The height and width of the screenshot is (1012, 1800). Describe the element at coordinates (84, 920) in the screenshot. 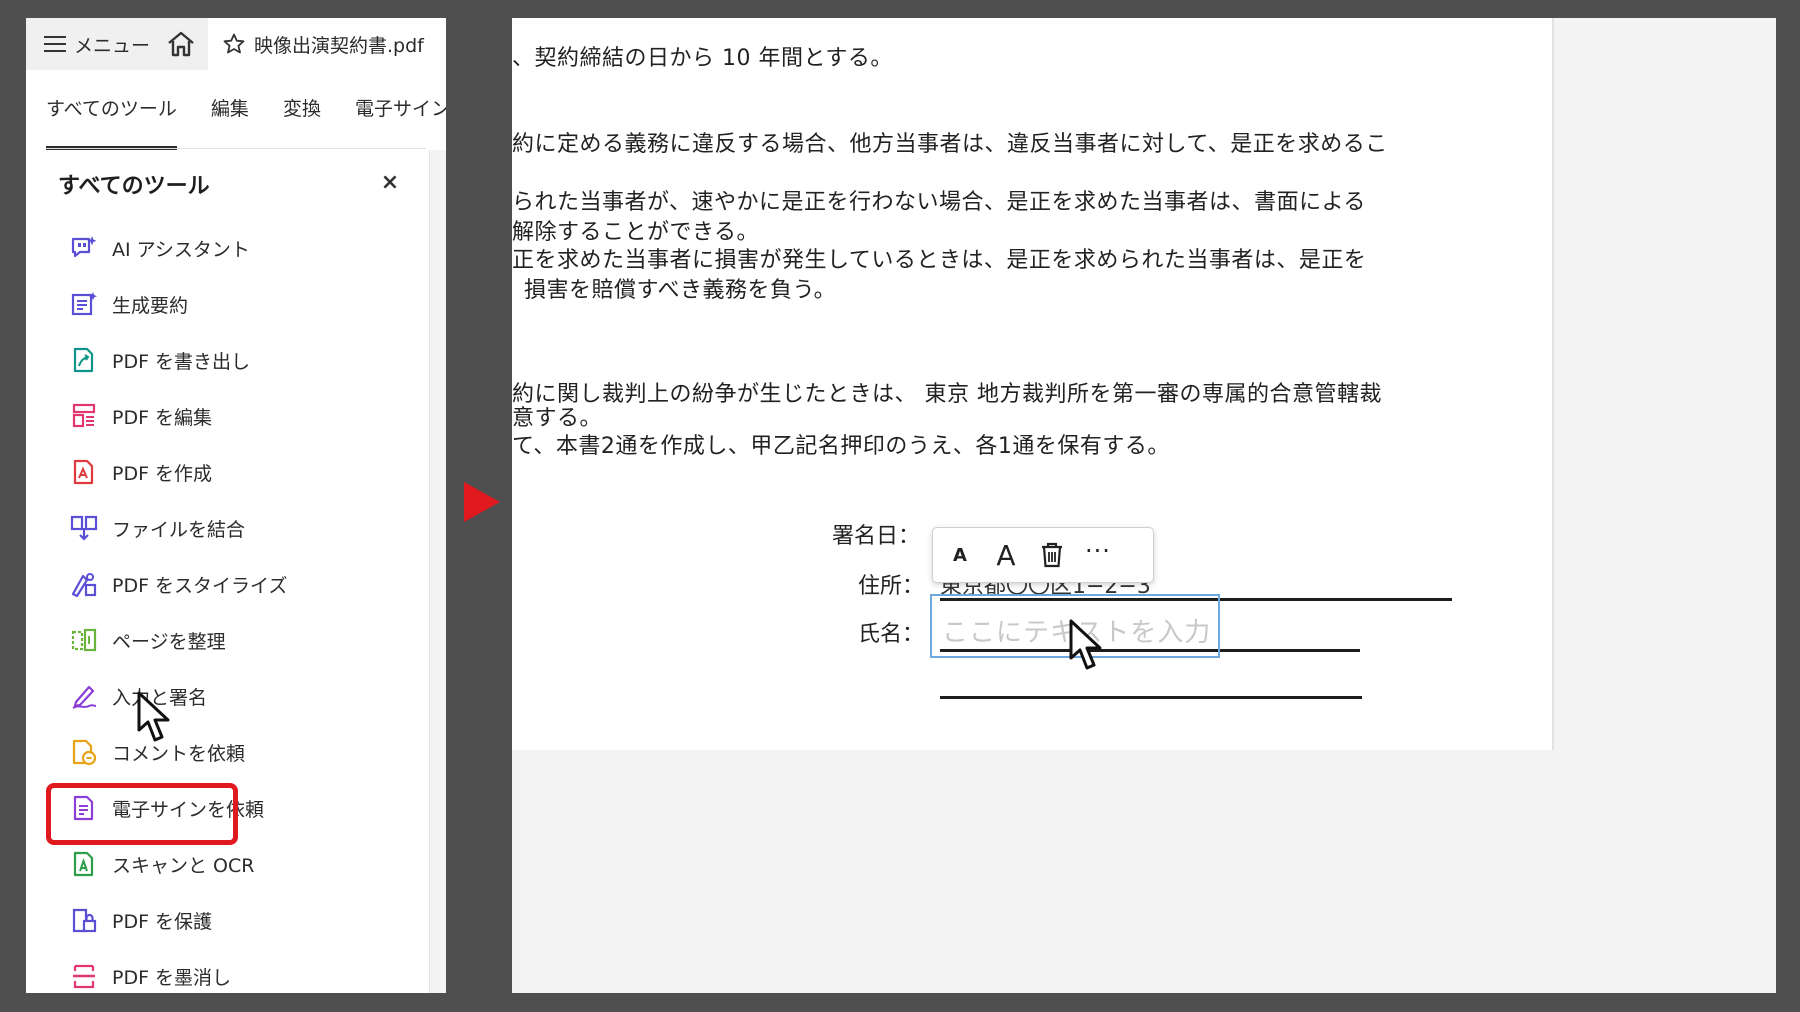

I see `protect-pdf-icon` at that location.